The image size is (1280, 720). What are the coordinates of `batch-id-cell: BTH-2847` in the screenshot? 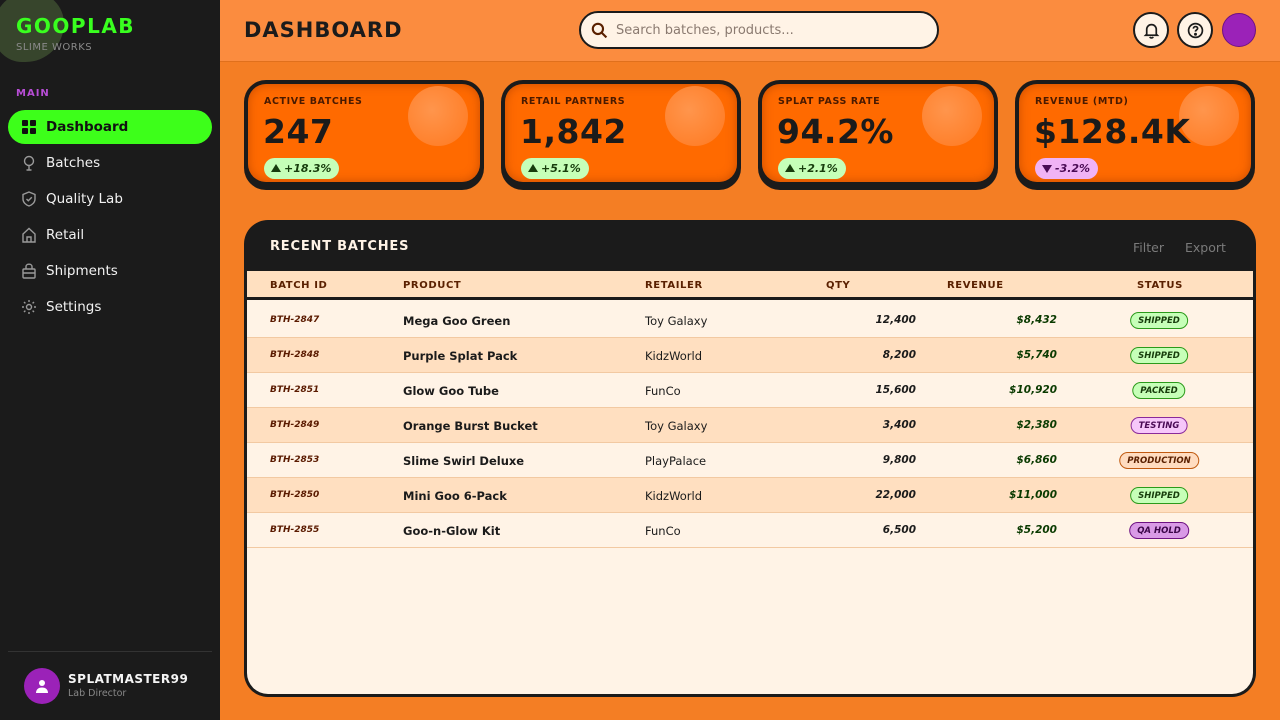 It's located at (295, 320).